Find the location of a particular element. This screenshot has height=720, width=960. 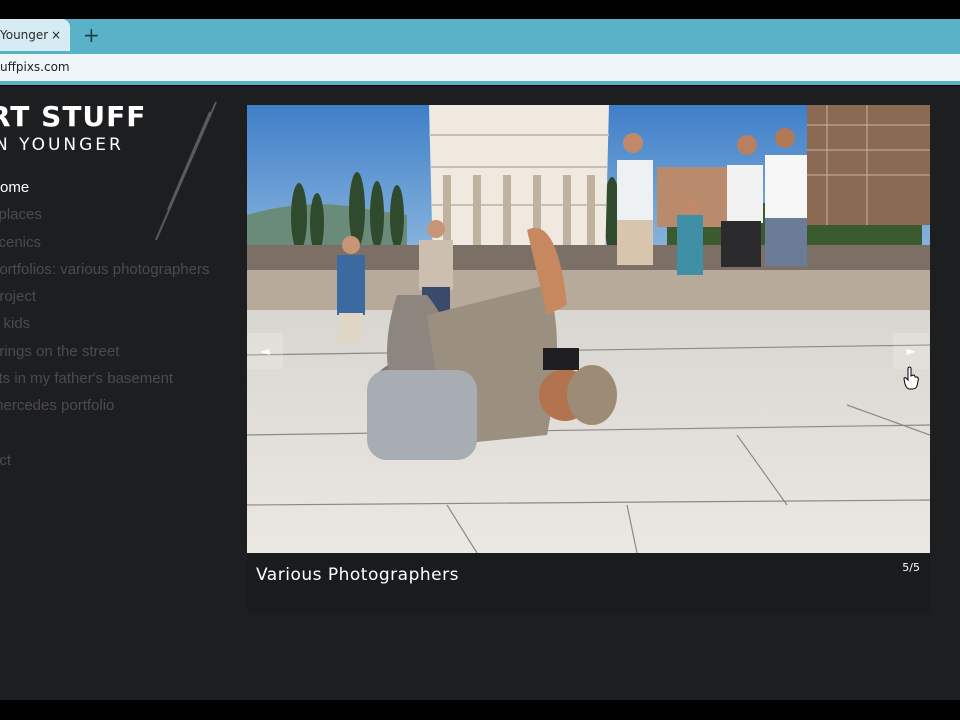

bottom-bar is located at coordinates (480, 710).